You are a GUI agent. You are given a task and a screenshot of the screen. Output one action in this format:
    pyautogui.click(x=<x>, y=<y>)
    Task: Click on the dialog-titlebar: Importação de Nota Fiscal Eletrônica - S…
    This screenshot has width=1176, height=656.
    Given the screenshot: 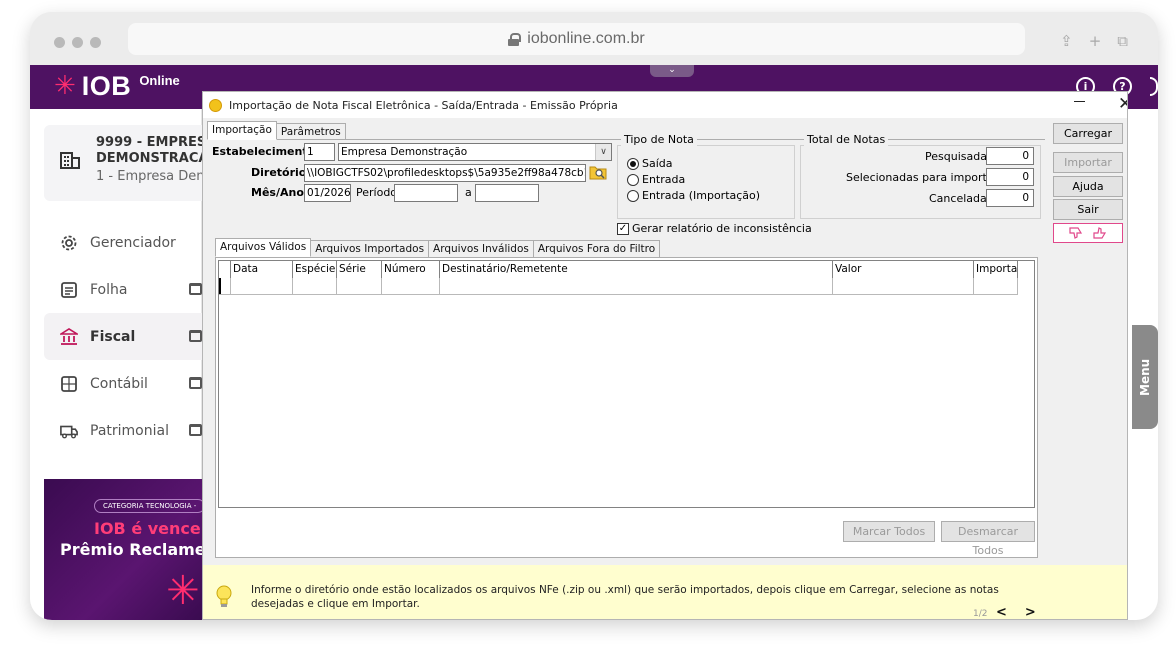 What is the action you would take?
    pyautogui.click(x=665, y=105)
    